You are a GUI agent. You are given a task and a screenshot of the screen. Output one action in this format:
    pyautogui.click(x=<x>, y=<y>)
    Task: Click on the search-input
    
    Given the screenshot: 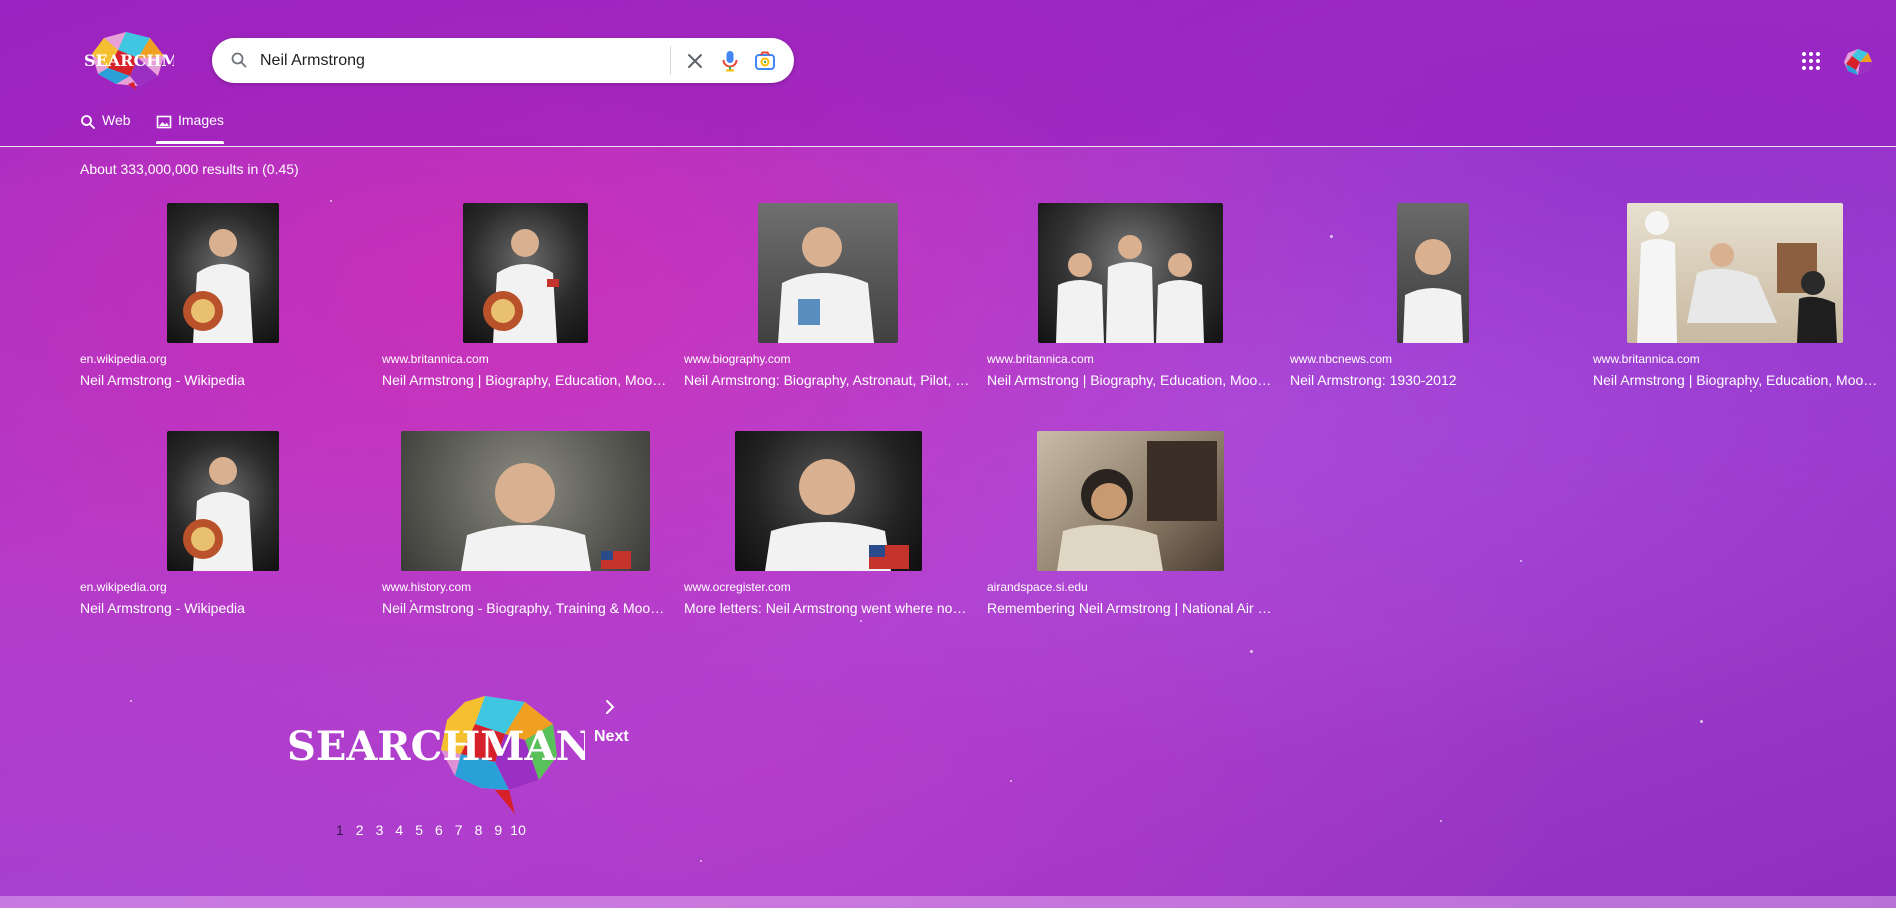 What is the action you would take?
    pyautogui.click(x=470, y=61)
    